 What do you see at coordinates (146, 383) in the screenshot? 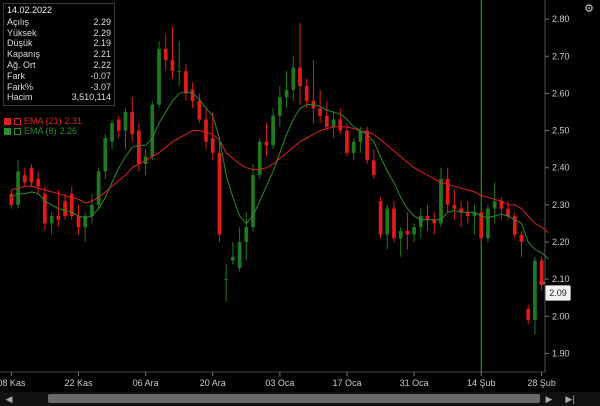
I see `x-tick-label: 06 Ara` at bounding box center [146, 383].